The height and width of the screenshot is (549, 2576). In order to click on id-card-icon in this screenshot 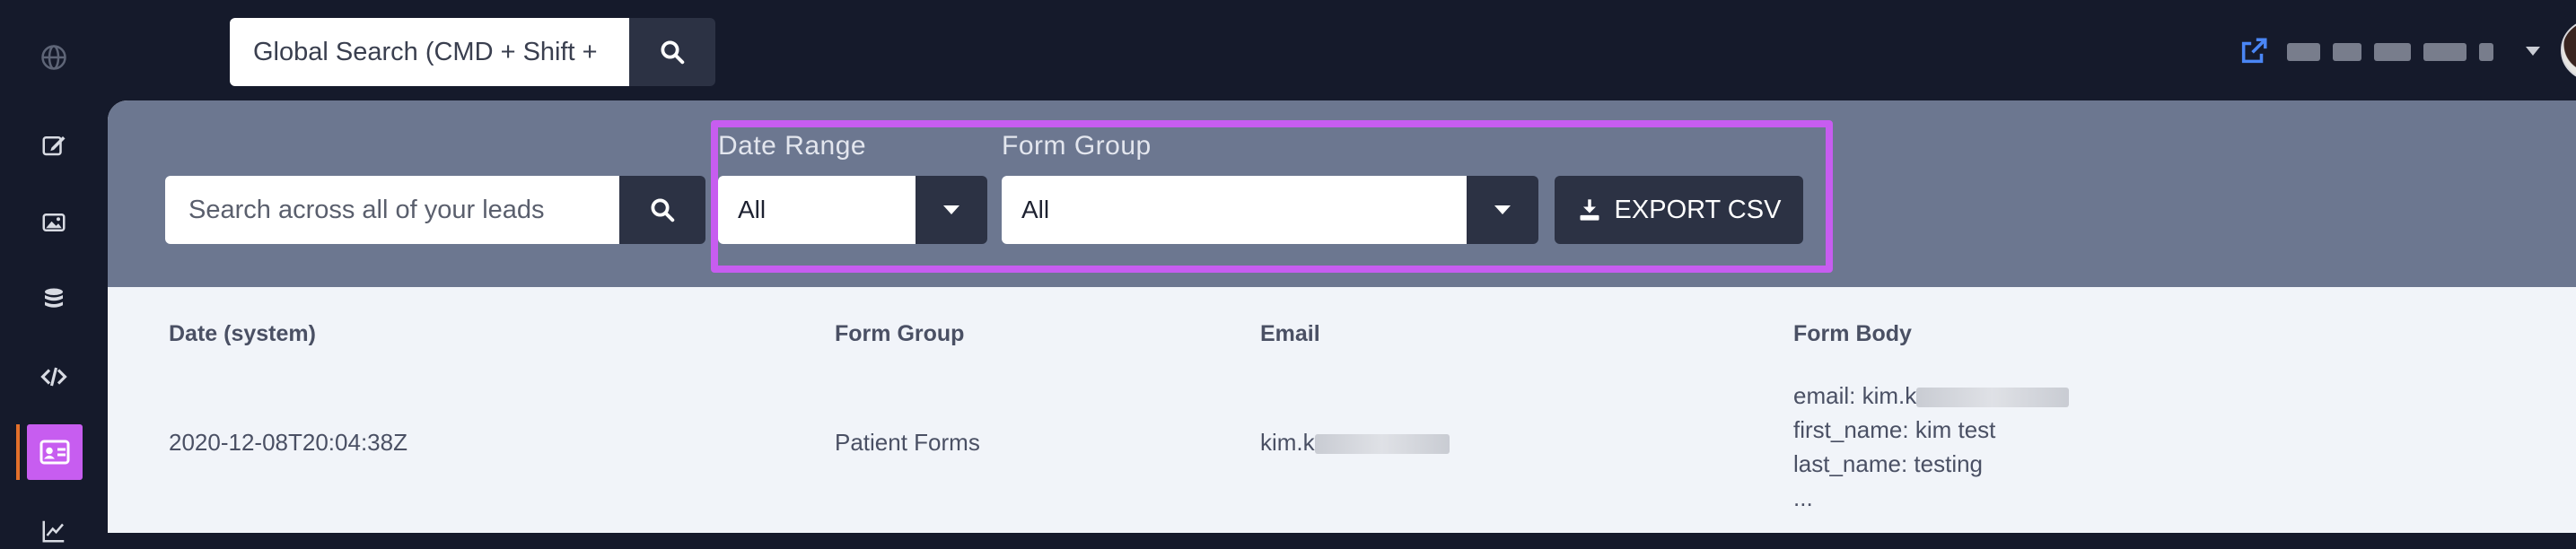, I will do `click(54, 452)`.